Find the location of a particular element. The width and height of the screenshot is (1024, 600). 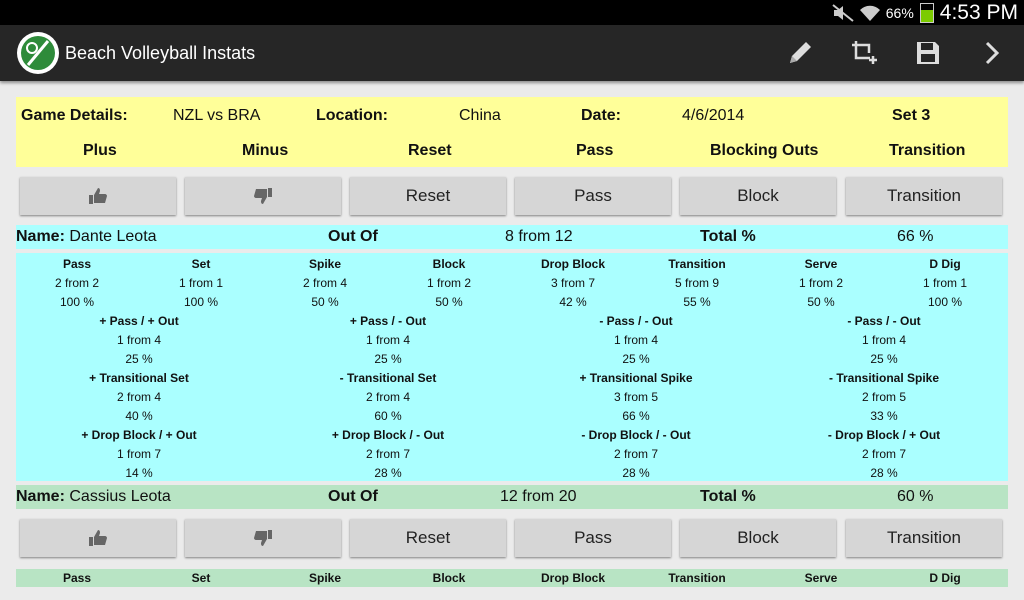

transition-header: Transition is located at coordinates (927, 150).